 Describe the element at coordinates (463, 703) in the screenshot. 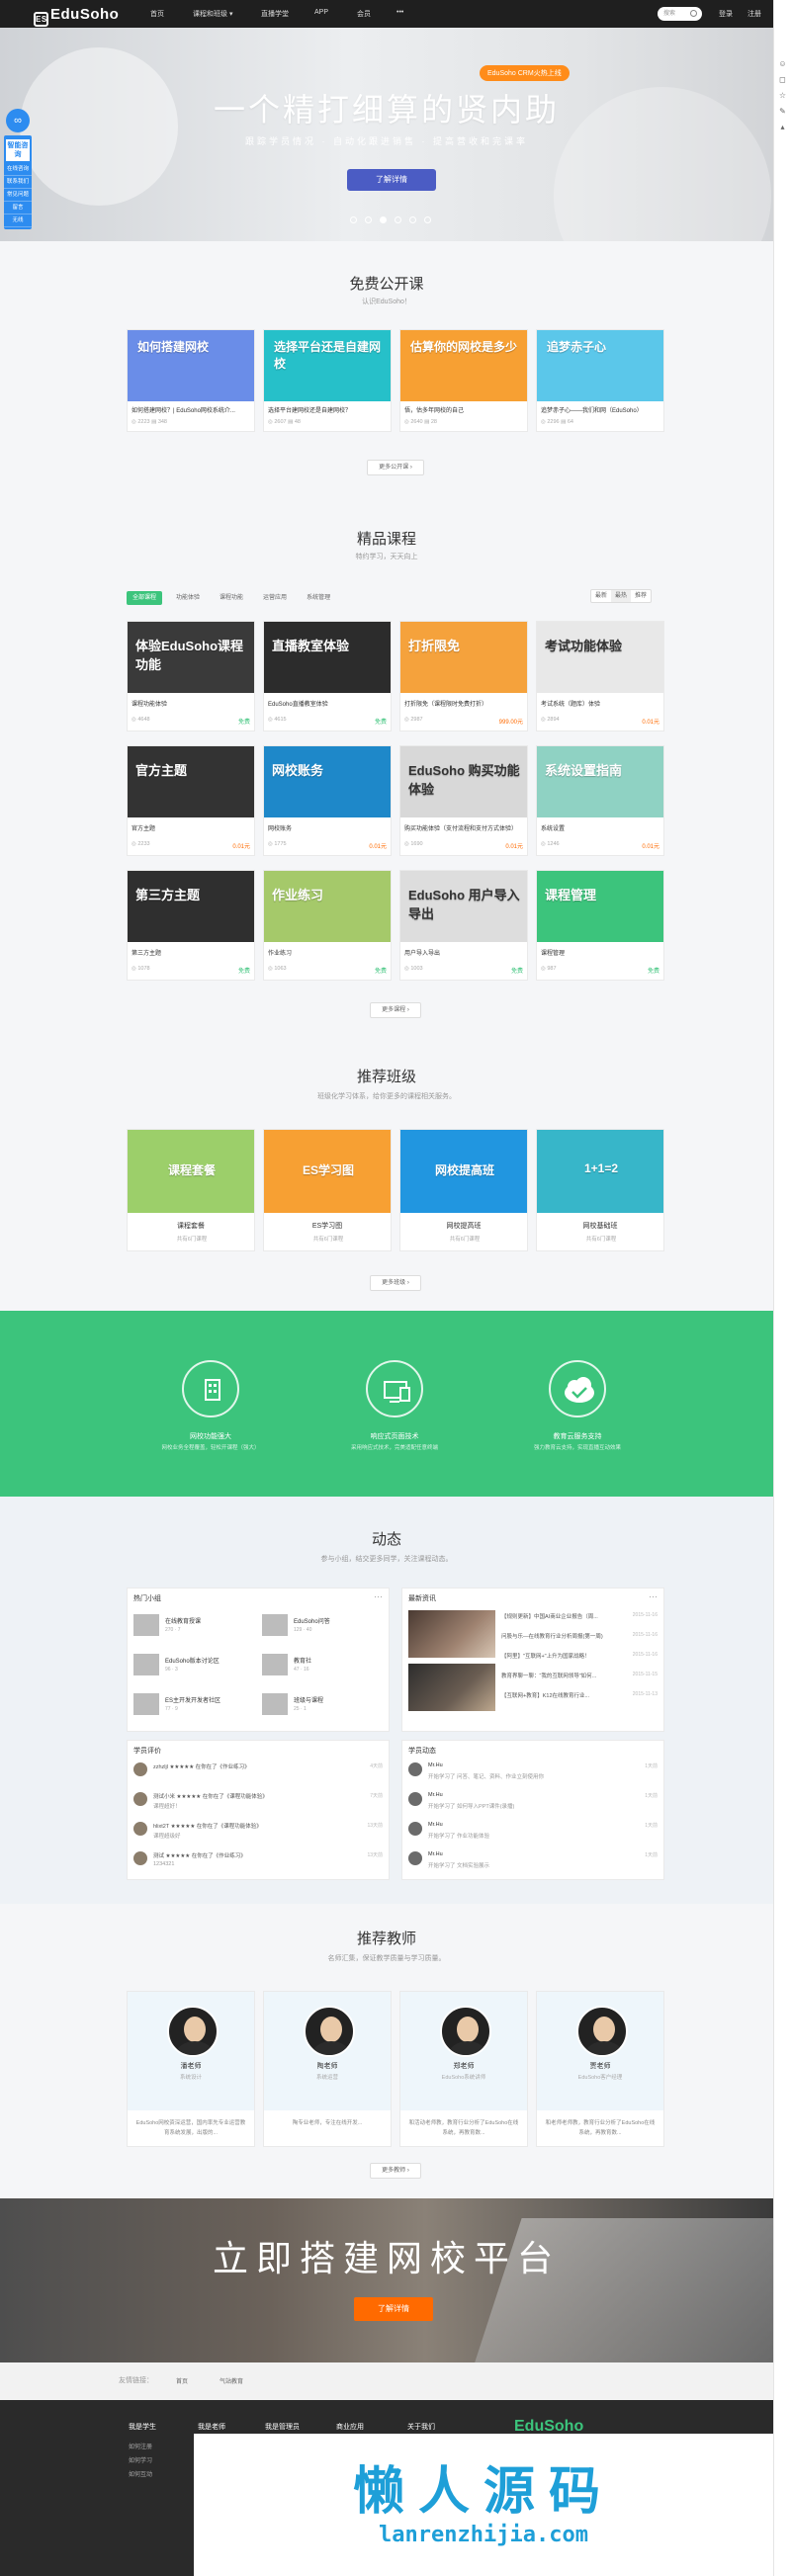

I see `course-title: 打折限免（课程限时免费打折）` at that location.